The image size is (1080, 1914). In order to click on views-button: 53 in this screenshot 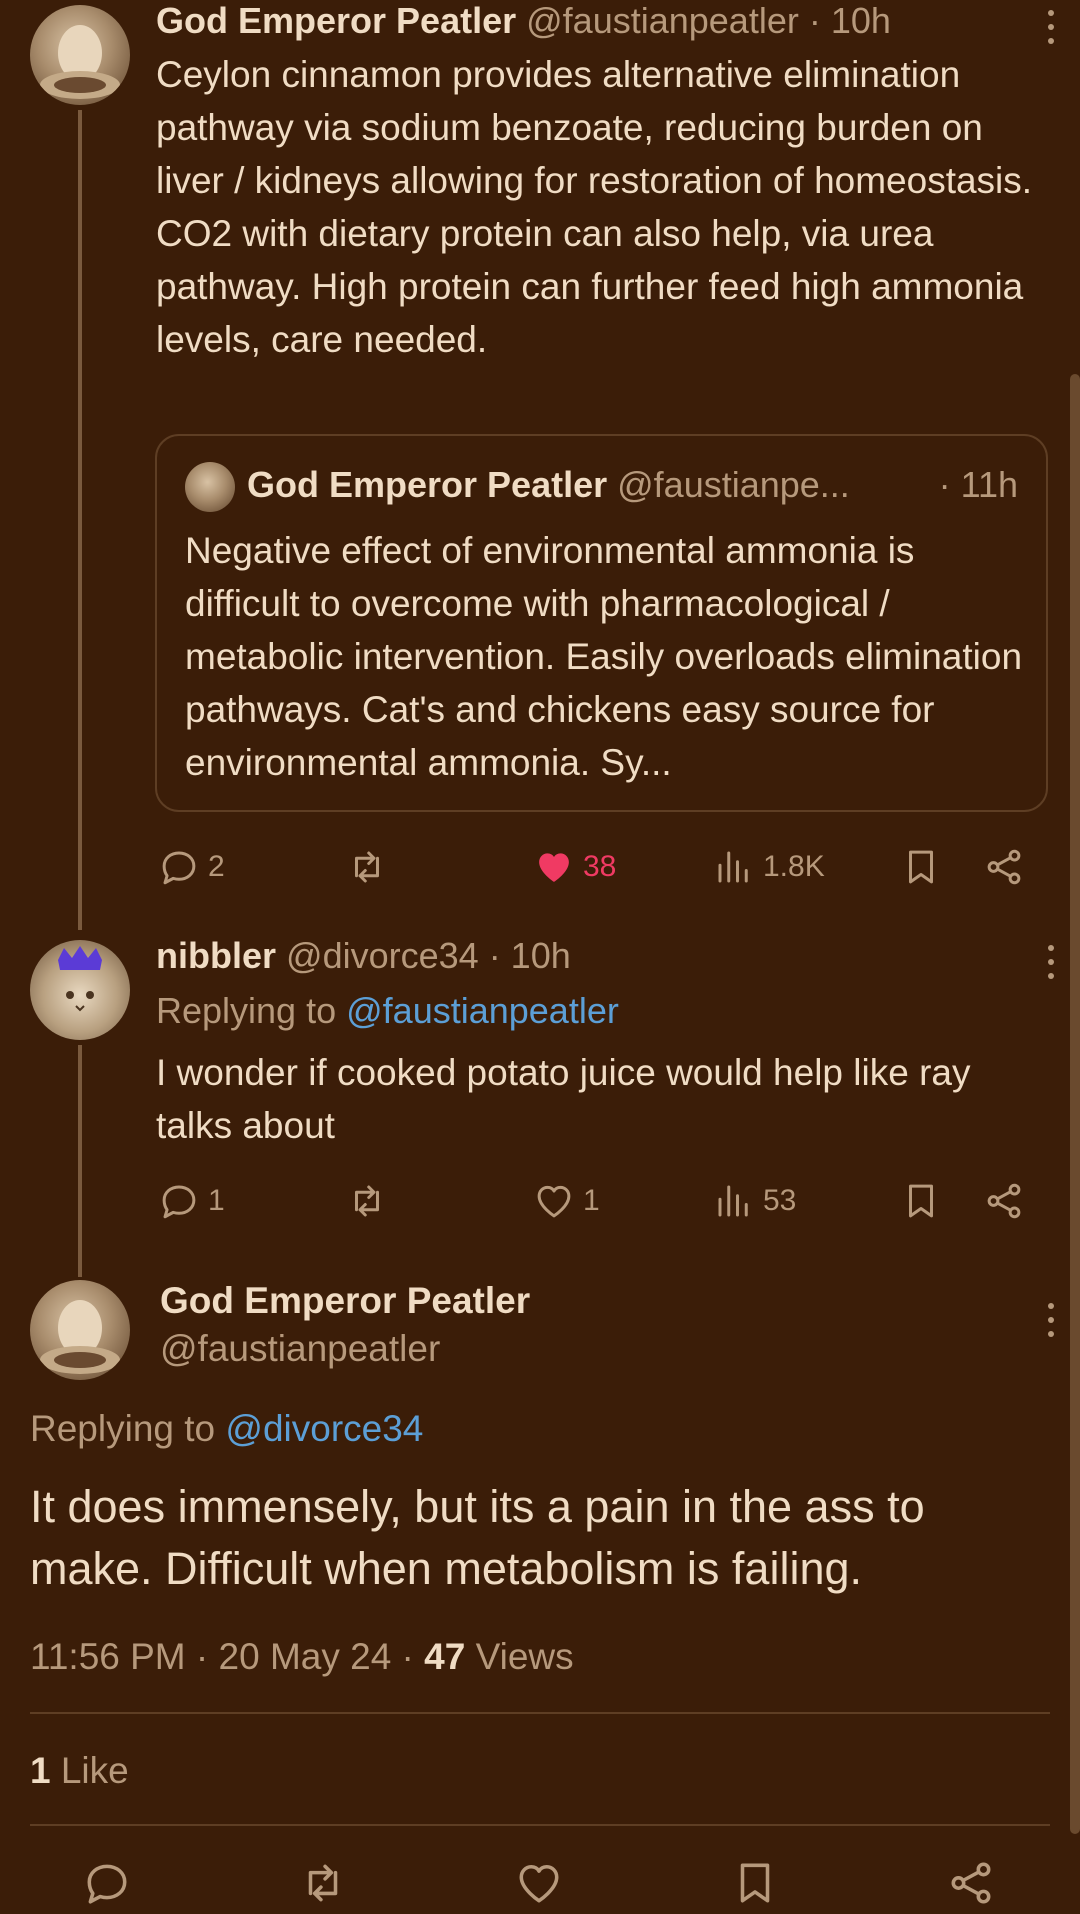, I will do `click(754, 1201)`.